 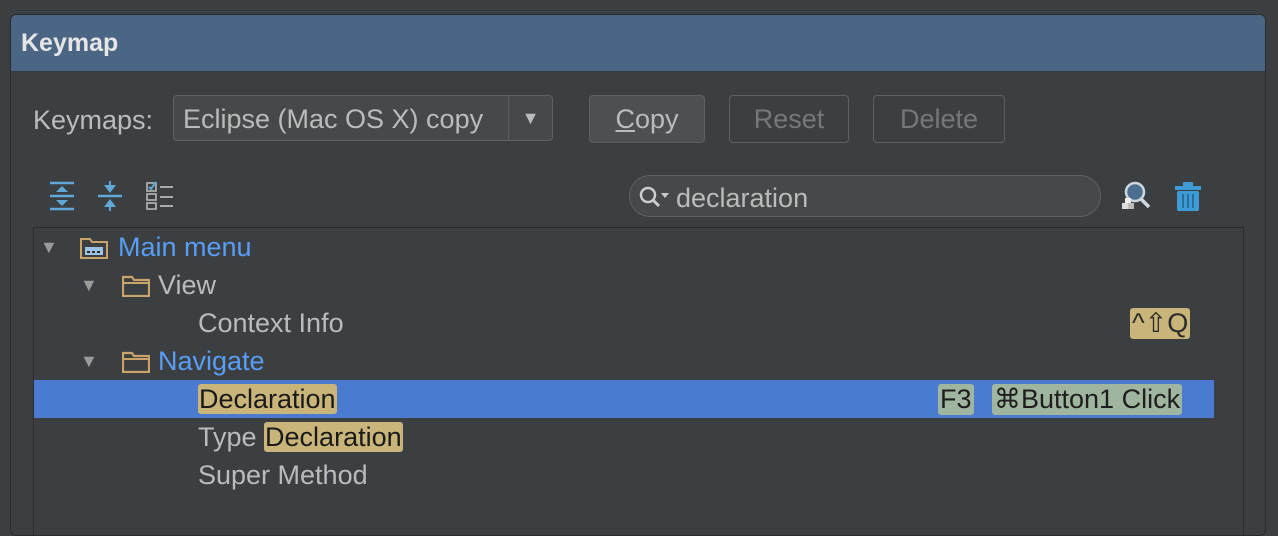 What do you see at coordinates (624, 399) in the screenshot?
I see `tree-node-declaration: Declaration F3 ⌘Button1 Click` at bounding box center [624, 399].